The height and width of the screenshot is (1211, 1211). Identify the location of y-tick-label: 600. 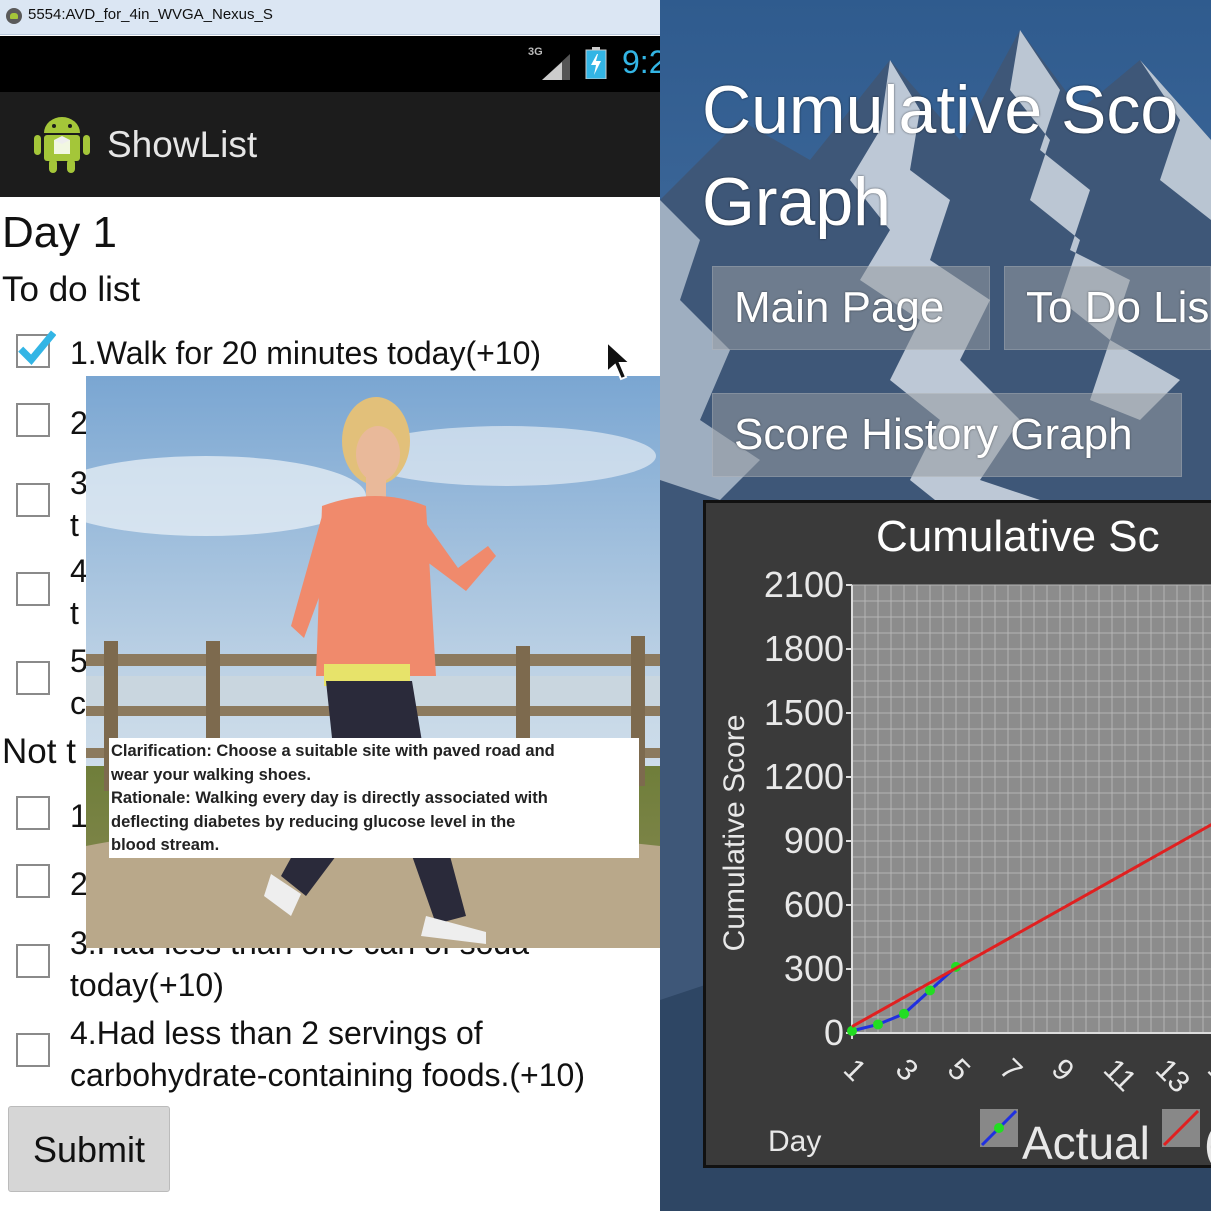
(814, 904).